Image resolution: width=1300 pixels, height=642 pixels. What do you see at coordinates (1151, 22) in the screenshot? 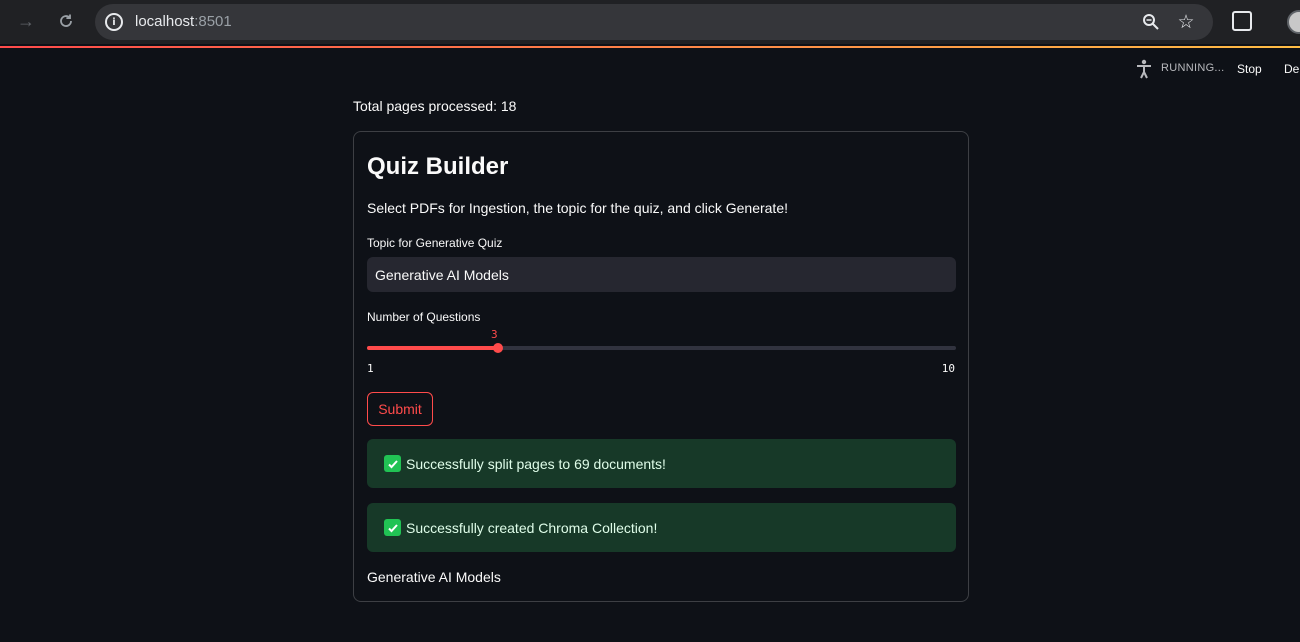
I see `zoom-icon` at bounding box center [1151, 22].